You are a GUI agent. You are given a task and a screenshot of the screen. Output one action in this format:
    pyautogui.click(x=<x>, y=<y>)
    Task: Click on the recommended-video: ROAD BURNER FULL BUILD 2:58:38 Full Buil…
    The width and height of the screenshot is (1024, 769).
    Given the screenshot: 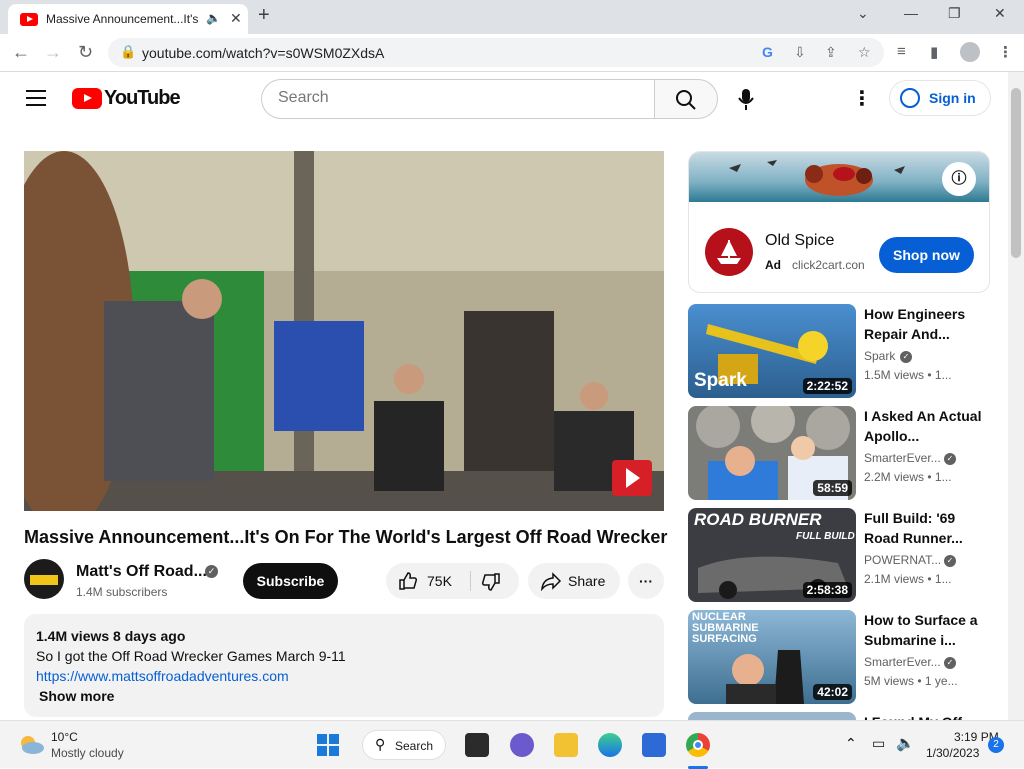 What is the action you would take?
    pyautogui.click(x=839, y=555)
    